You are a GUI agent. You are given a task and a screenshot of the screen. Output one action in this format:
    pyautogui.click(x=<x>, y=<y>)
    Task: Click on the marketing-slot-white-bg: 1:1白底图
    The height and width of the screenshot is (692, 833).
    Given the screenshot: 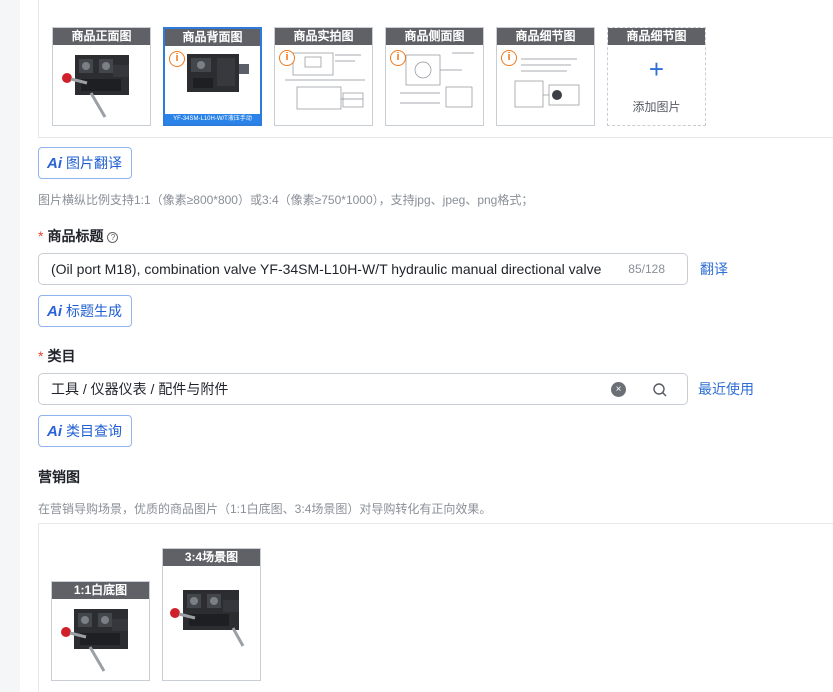 What is the action you would take?
    pyautogui.click(x=100, y=631)
    